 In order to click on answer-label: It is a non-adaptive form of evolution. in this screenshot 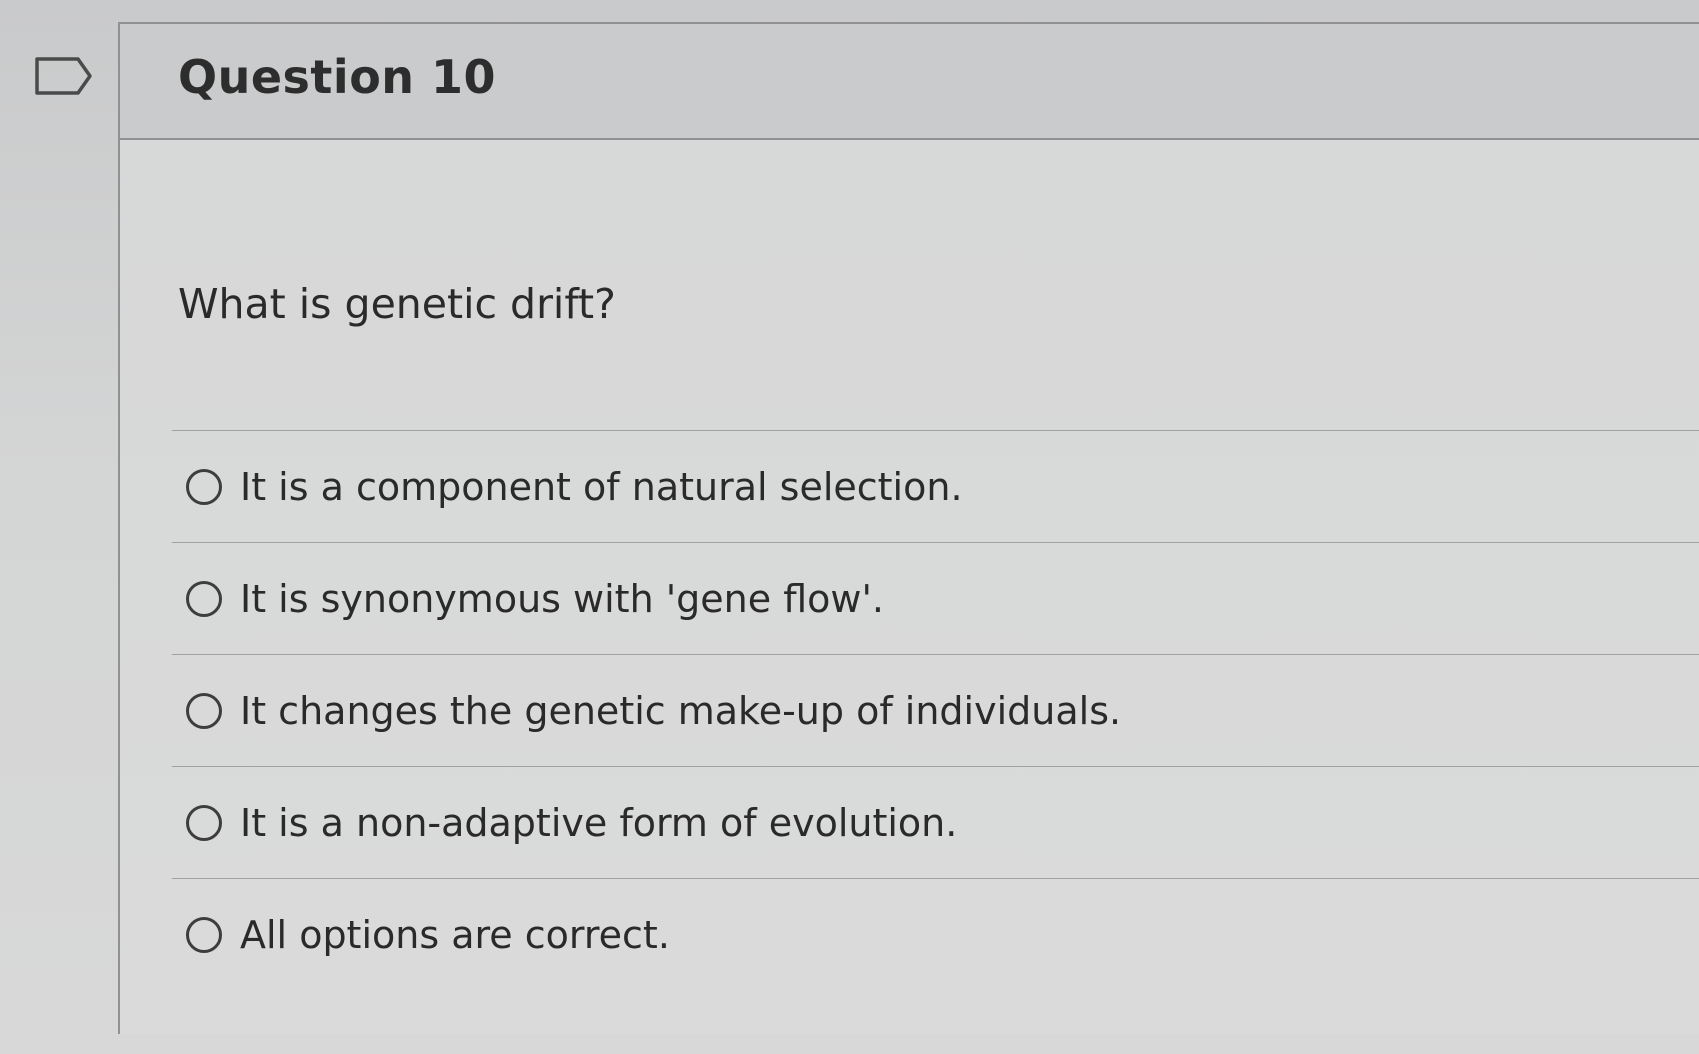, I will do `click(599, 822)`.